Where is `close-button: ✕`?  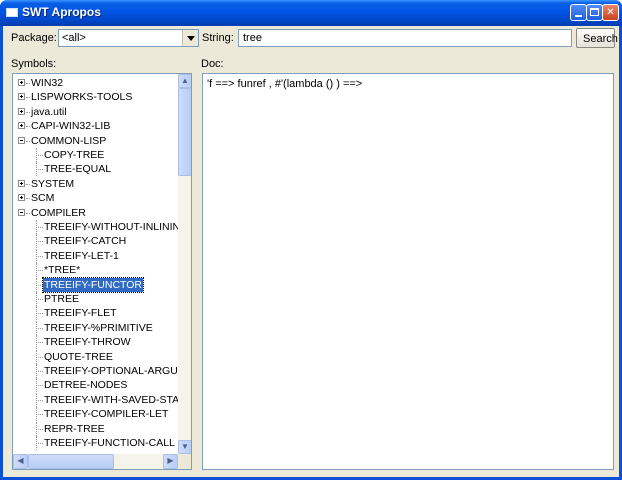
close-button: ✕ is located at coordinates (610, 12).